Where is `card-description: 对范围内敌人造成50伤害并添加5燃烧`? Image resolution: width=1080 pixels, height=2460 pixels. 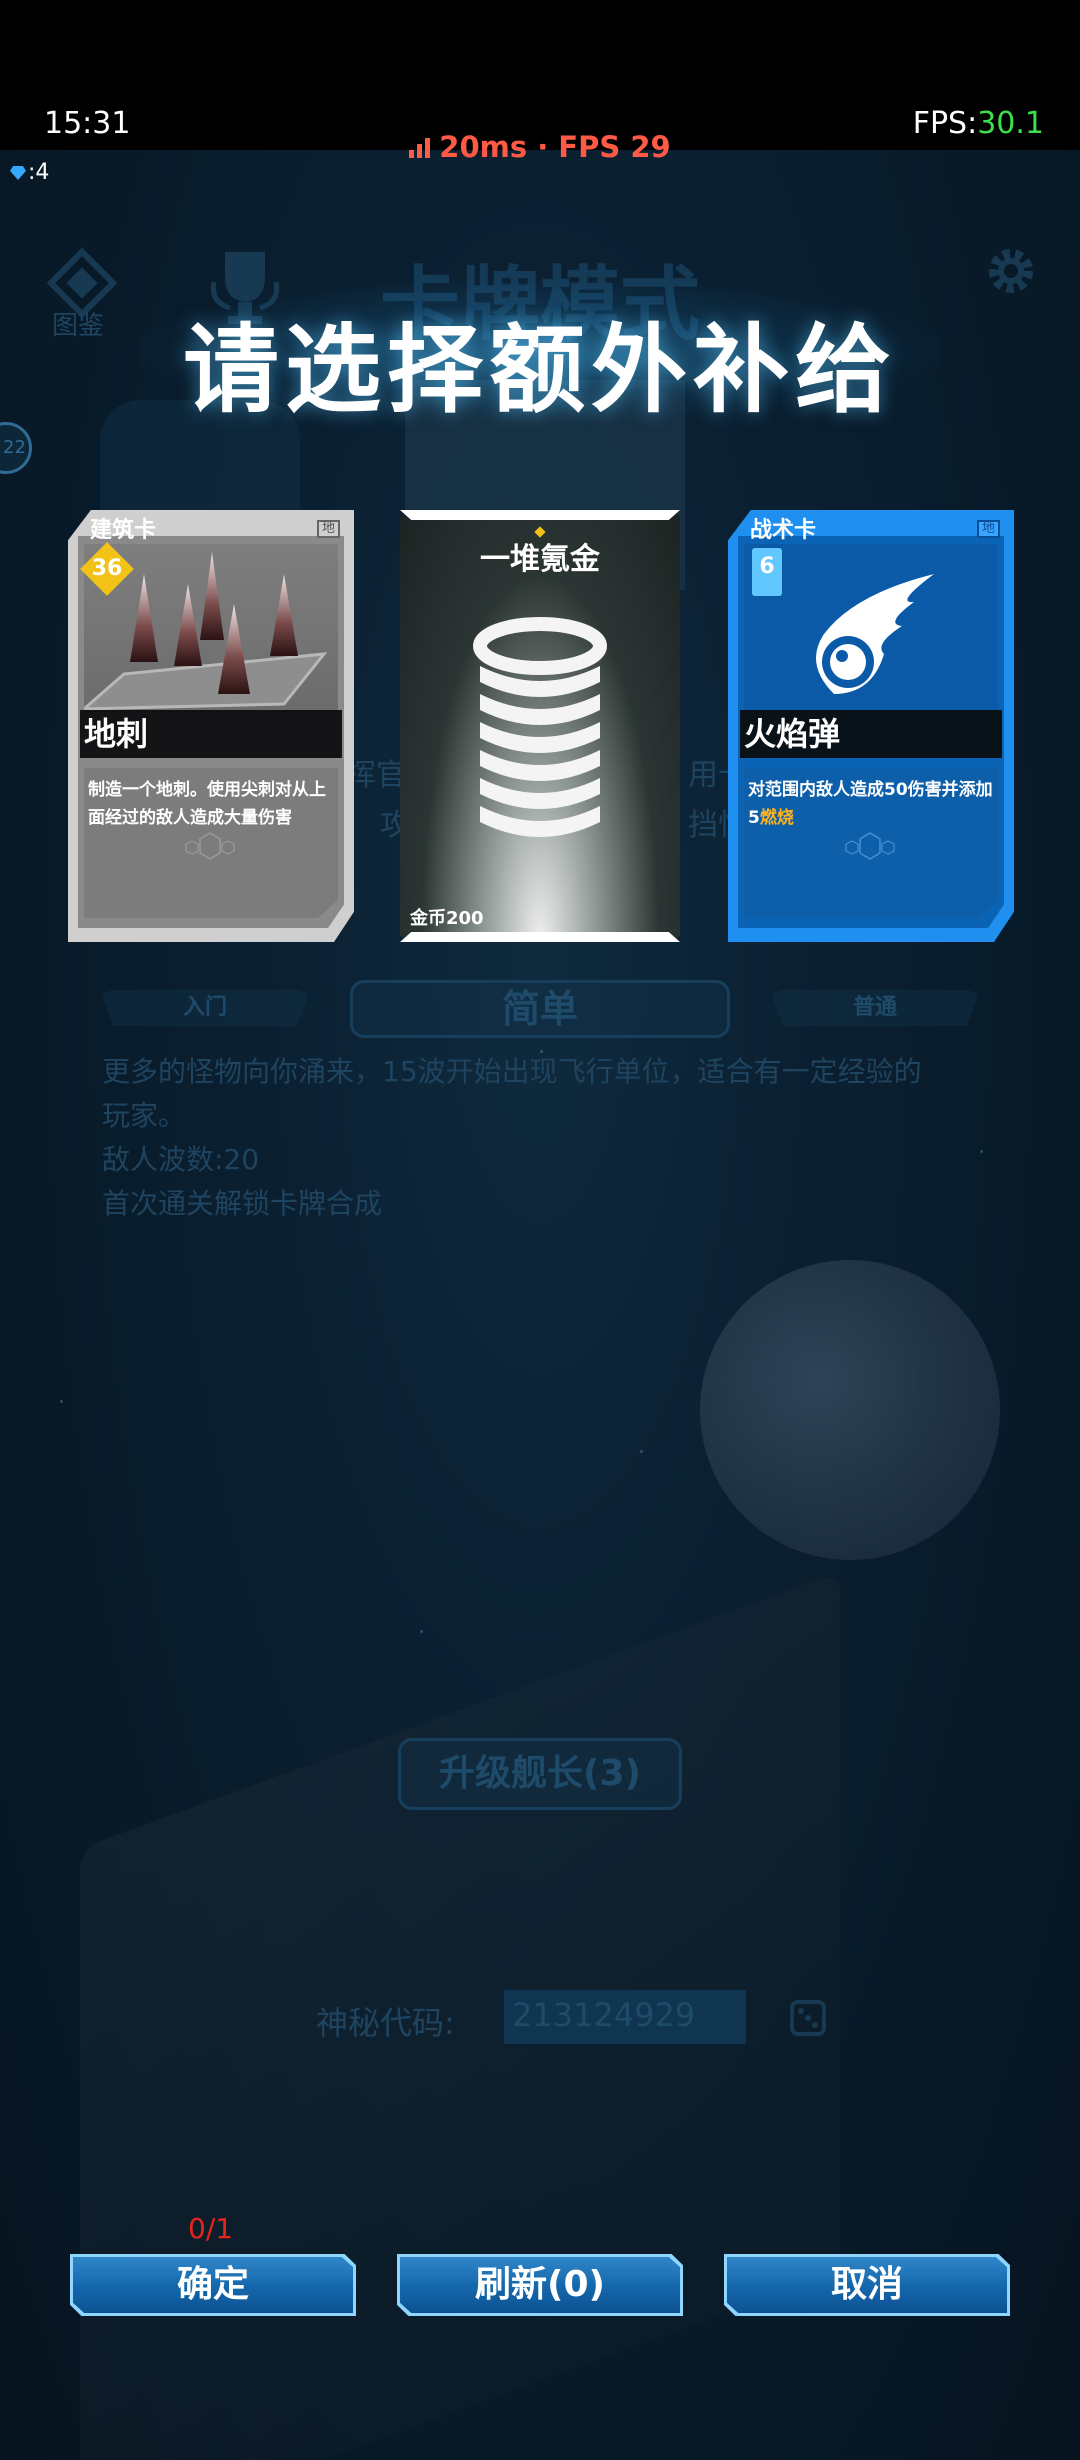 card-description: 对范围内敌人造成50伤害并添加5燃烧 is located at coordinates (871, 804).